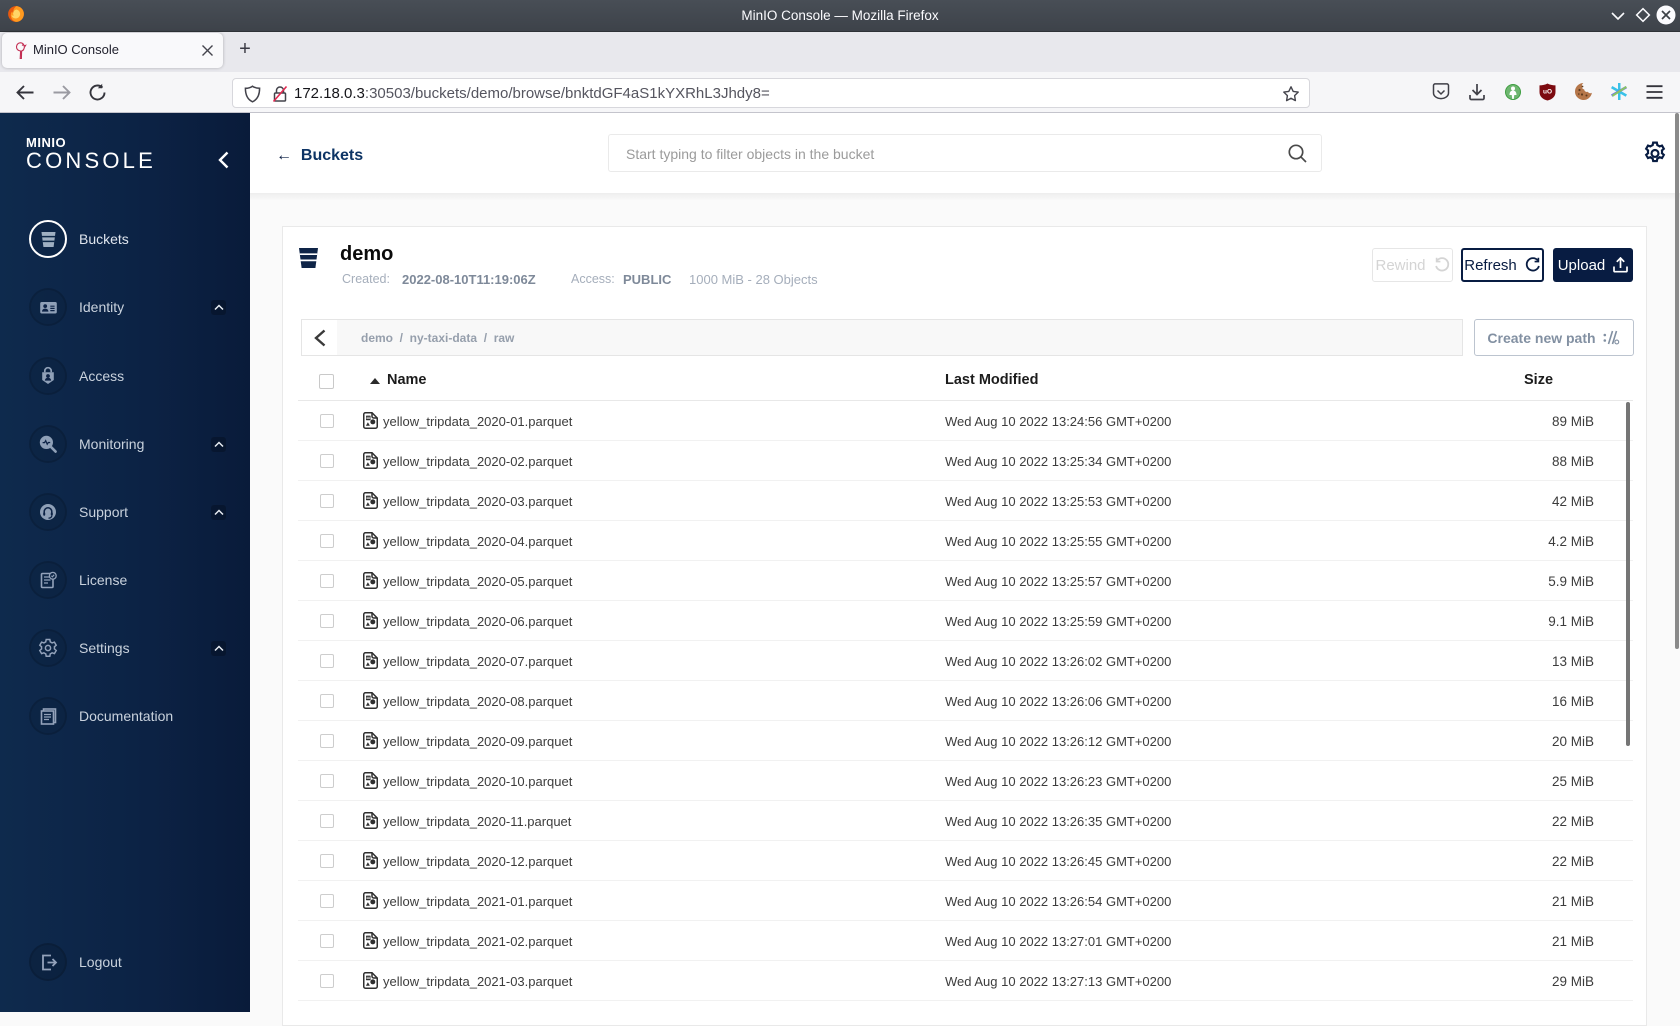  What do you see at coordinates (1547, 92) in the screenshot?
I see `svg-text: uO` at bounding box center [1547, 92].